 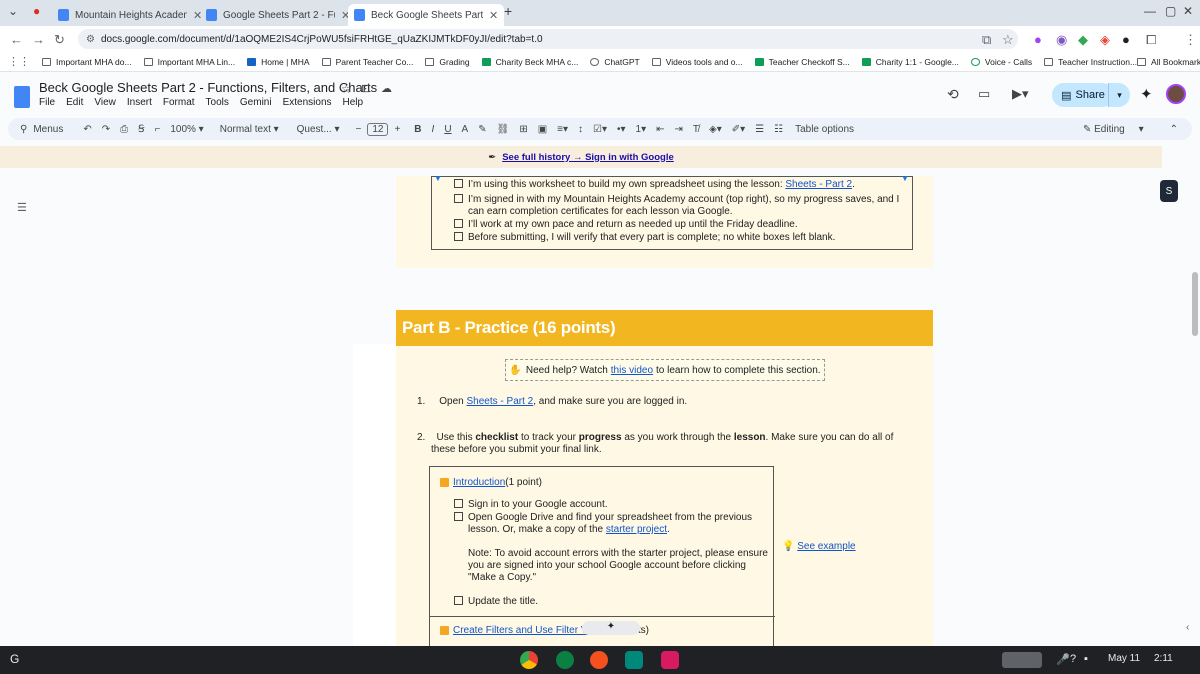 I want to click on bookmark: Grading, so click(x=447, y=62).